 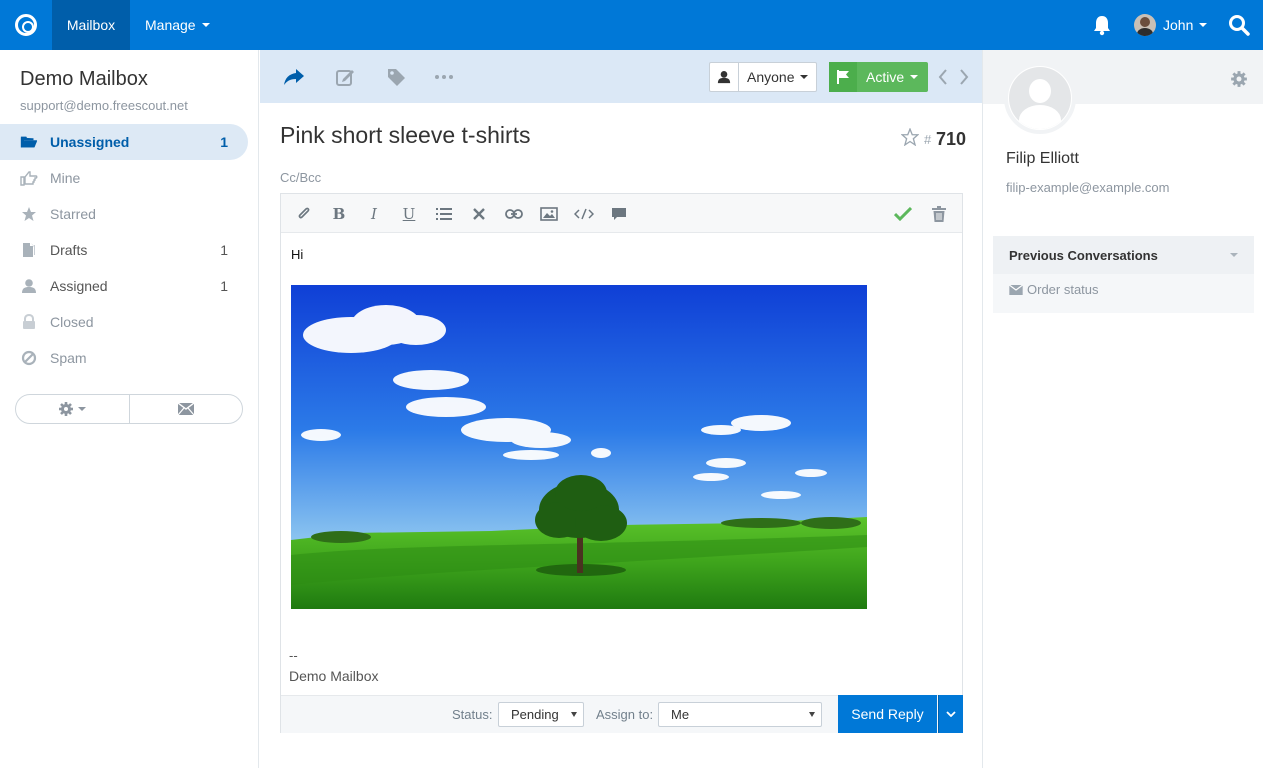 I want to click on check-icon, so click(x=903, y=214).